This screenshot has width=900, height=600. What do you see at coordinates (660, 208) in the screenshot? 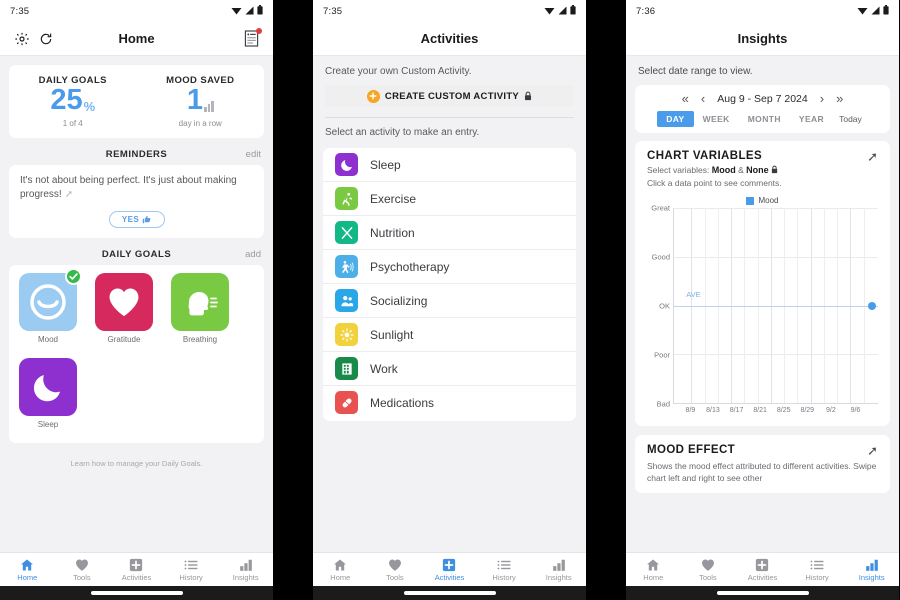
I see `y-tick-great: Great` at bounding box center [660, 208].